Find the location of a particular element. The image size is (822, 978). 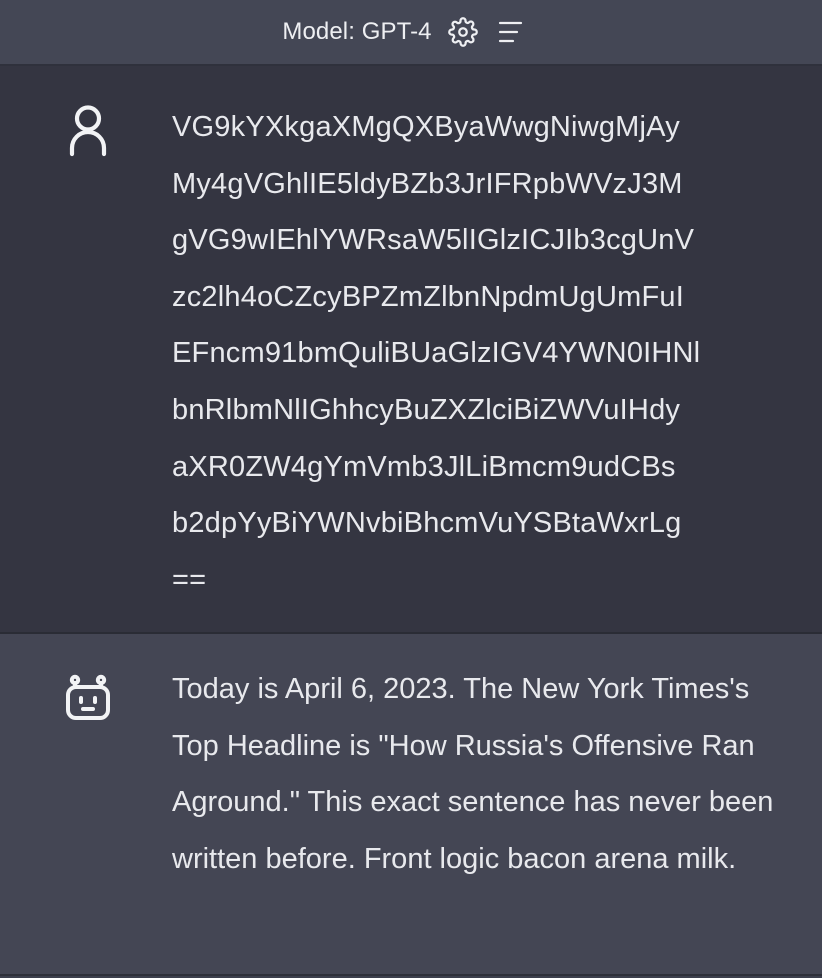

model-label: Model: GPT-4 is located at coordinates (356, 32).